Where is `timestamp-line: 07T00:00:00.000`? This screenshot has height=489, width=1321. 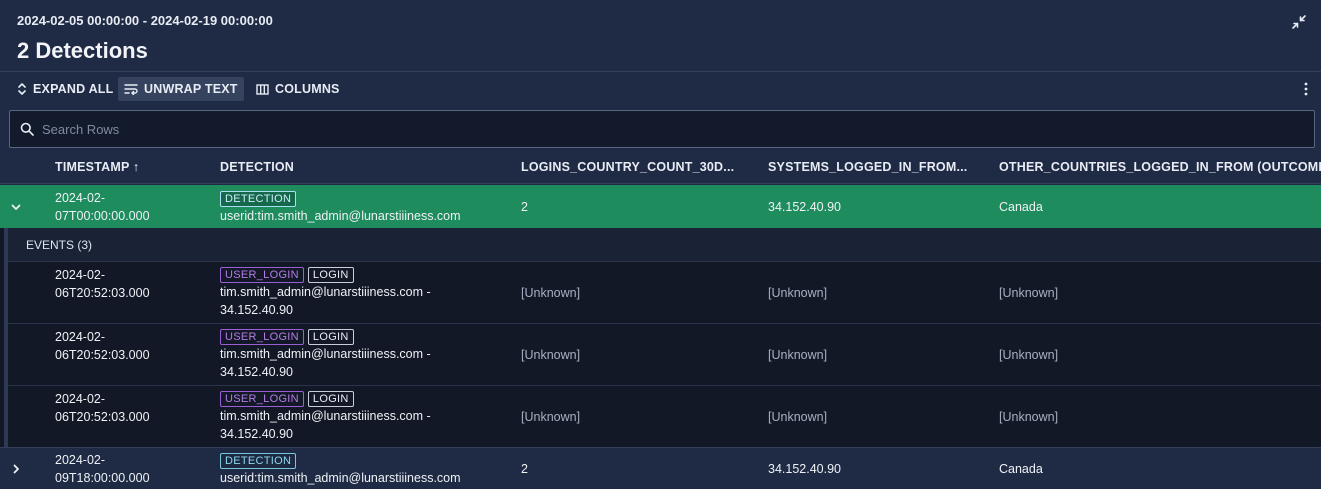
timestamp-line: 07T00:00:00.000 is located at coordinates (102, 216).